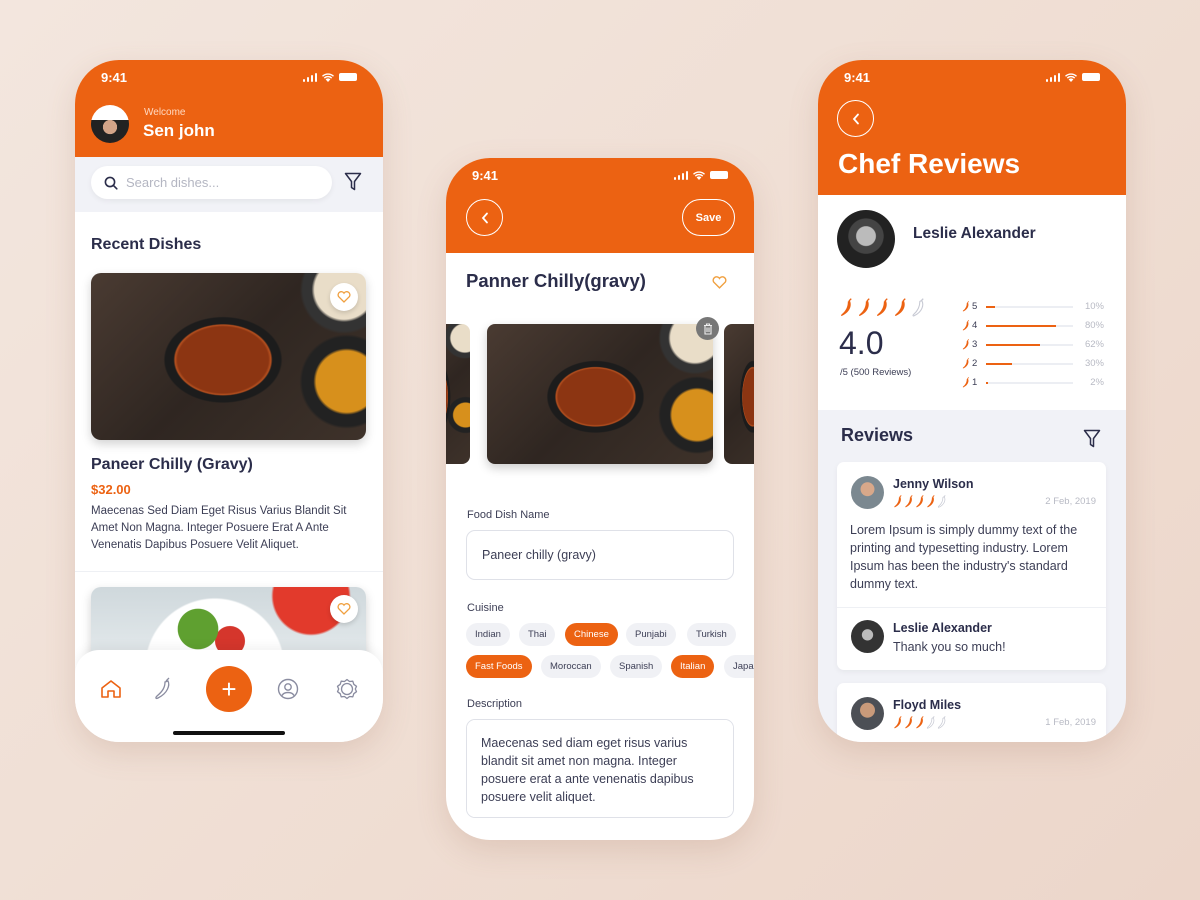 The height and width of the screenshot is (900, 1200). I want to click on rating-row-3: 3 62%, so click(1037, 344).